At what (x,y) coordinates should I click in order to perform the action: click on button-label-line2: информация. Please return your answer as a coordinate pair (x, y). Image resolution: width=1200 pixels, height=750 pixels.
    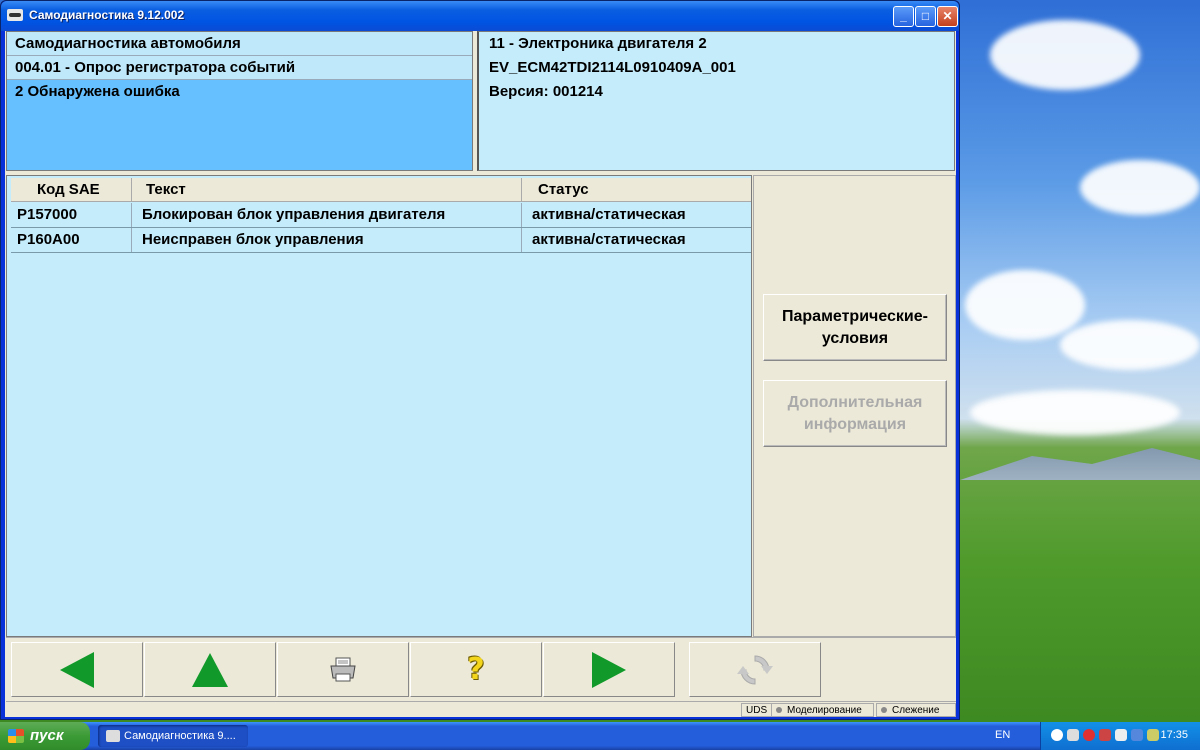
    Looking at the image, I should click on (855, 424).